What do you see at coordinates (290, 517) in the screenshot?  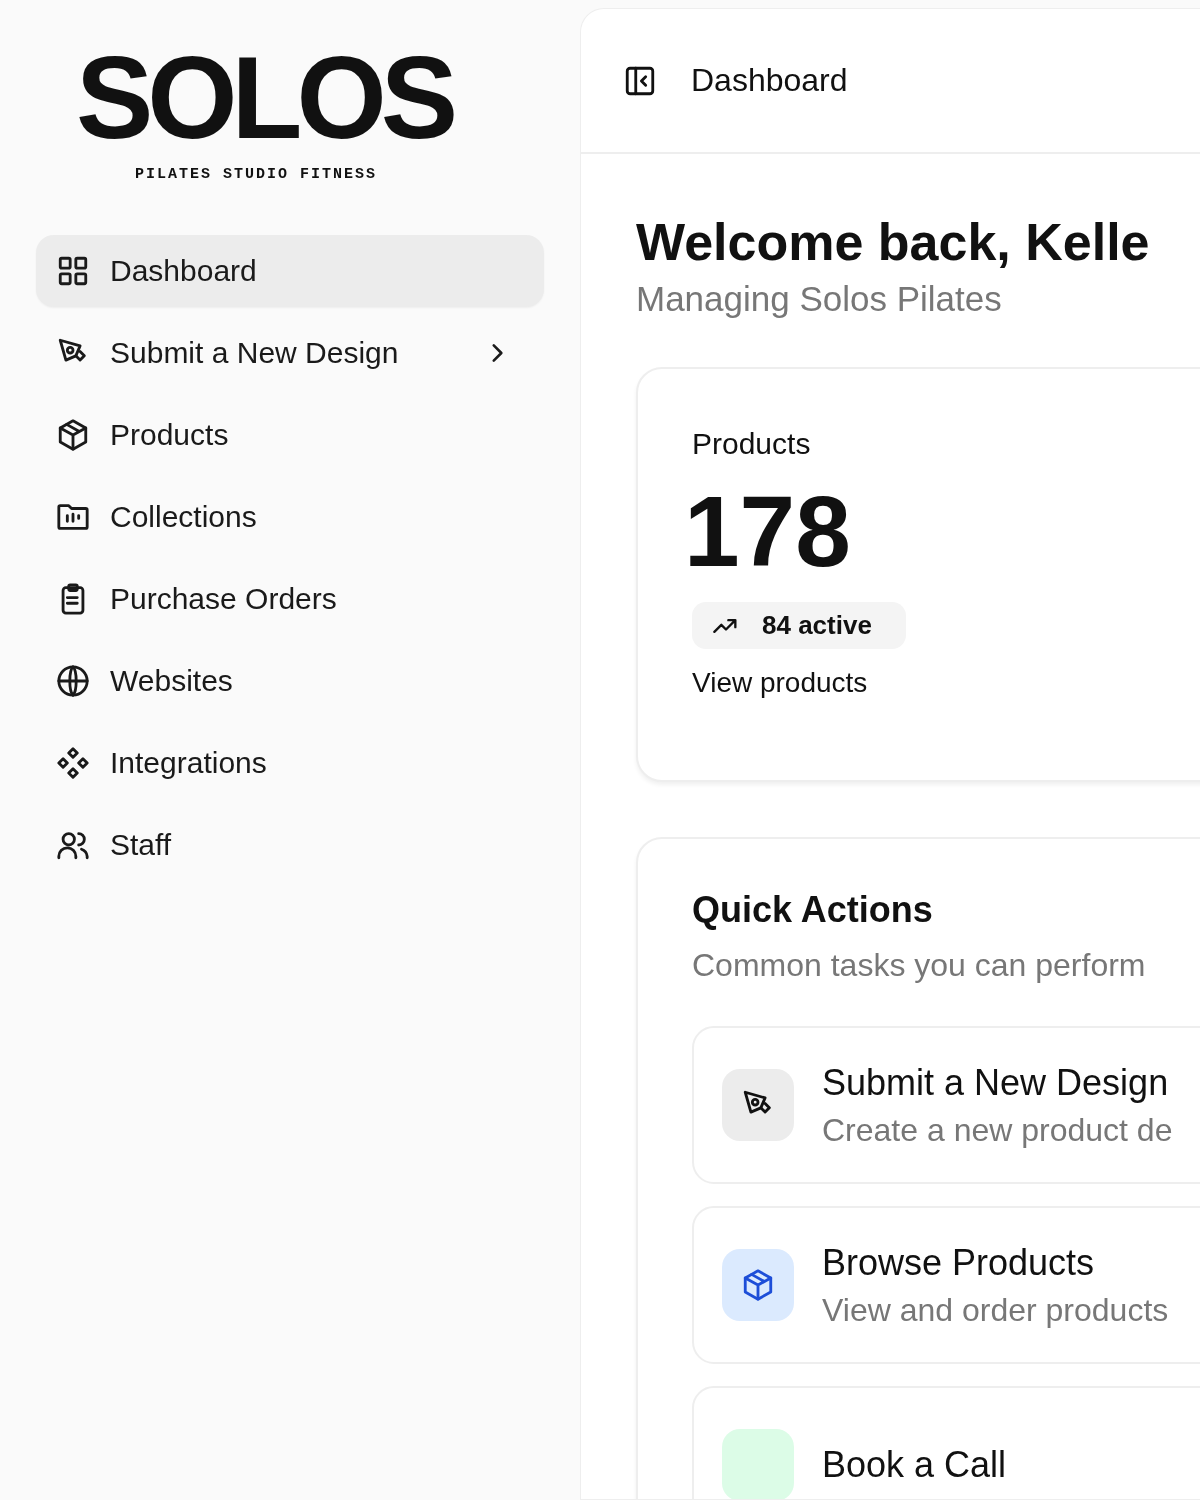 I see `sidebar-item: Collections` at bounding box center [290, 517].